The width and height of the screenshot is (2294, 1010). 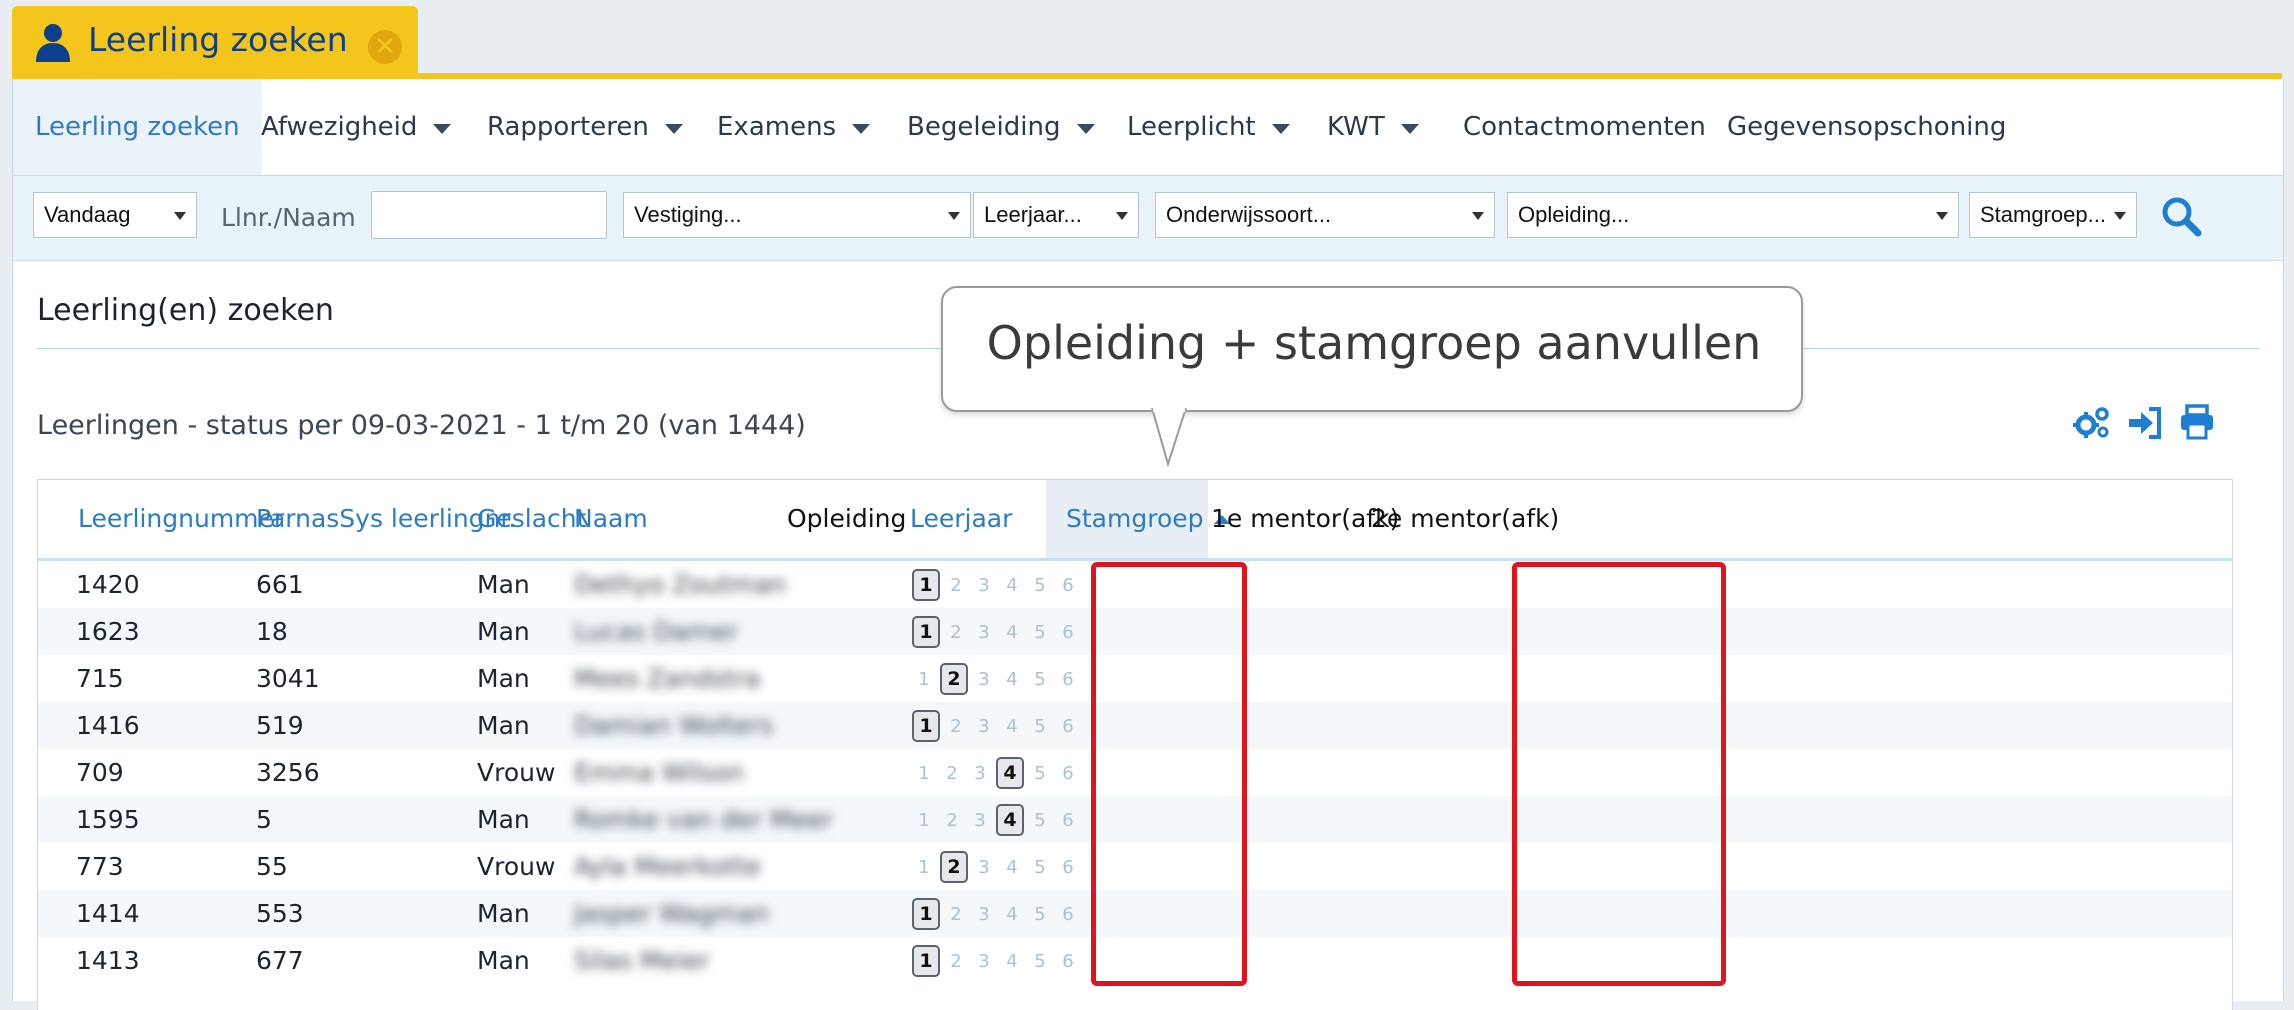 What do you see at coordinates (1208, 127) in the screenshot?
I see `menu-item-leerplicht: Leerplicht` at bounding box center [1208, 127].